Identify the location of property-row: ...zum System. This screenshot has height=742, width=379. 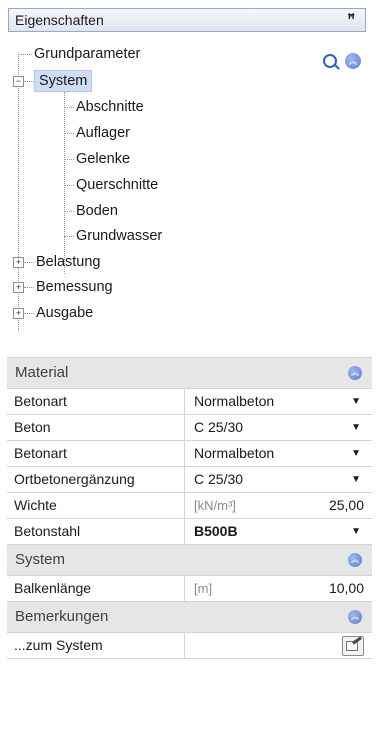
(189, 646).